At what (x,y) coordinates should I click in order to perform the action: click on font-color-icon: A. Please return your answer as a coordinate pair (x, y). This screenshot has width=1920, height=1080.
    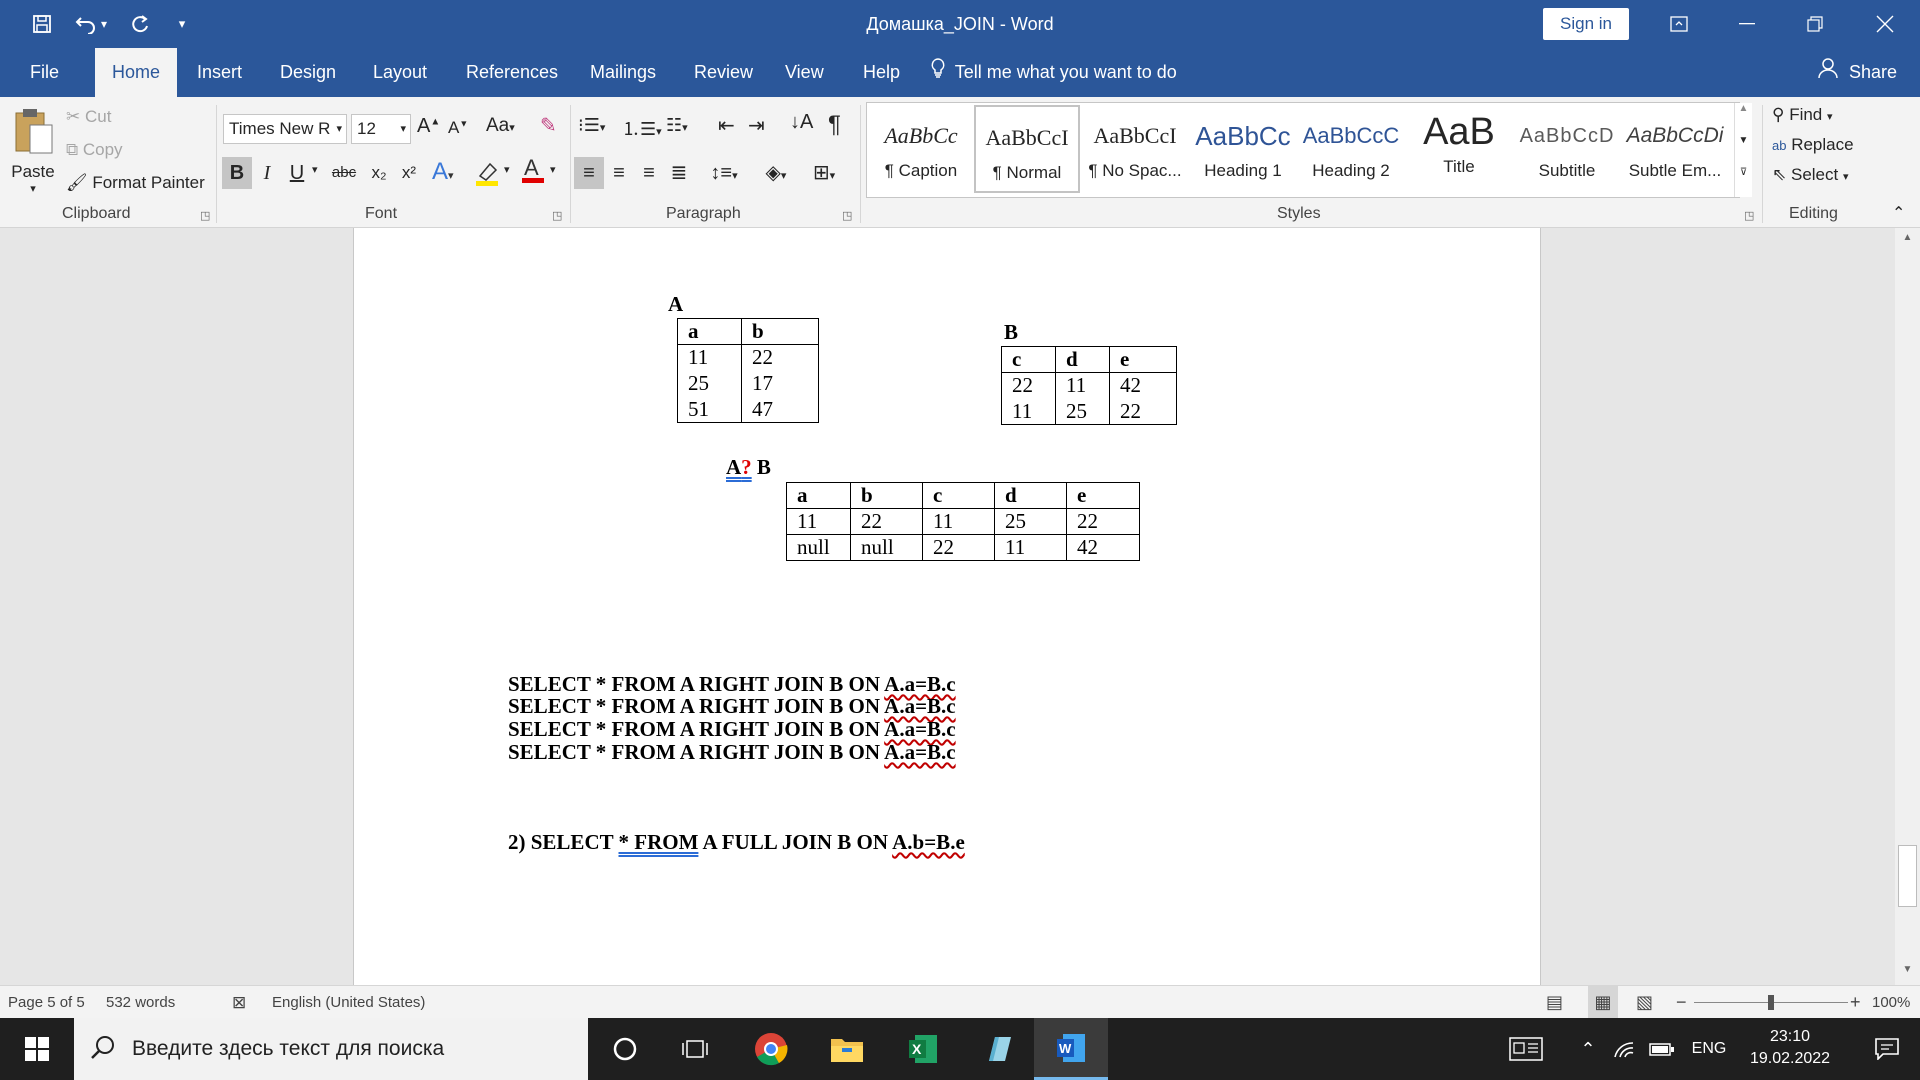
    Looking at the image, I should click on (533, 172).